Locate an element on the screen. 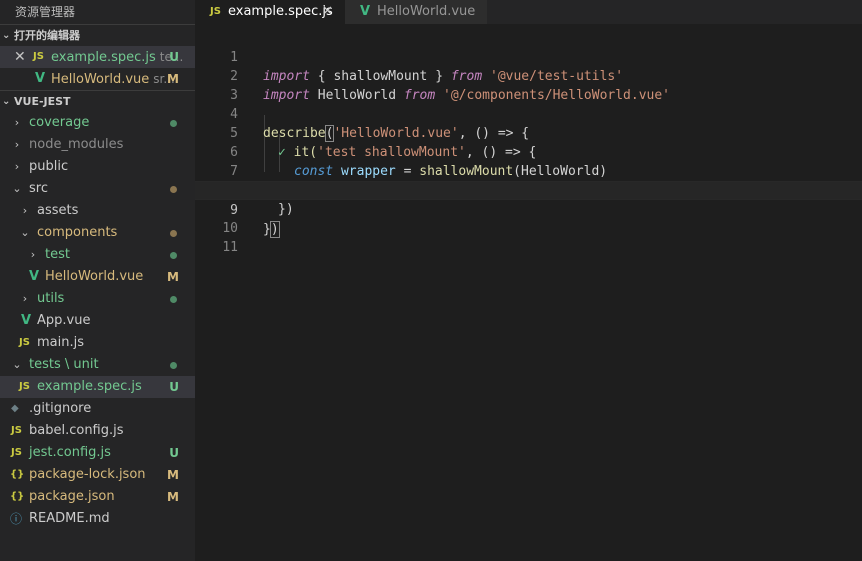 The height and width of the screenshot is (561, 862). tree-item-label: package.json is located at coordinates (72, 496).